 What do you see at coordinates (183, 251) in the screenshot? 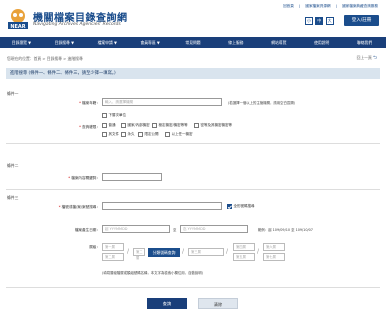
I see `level-slash-2: /` at bounding box center [183, 251].